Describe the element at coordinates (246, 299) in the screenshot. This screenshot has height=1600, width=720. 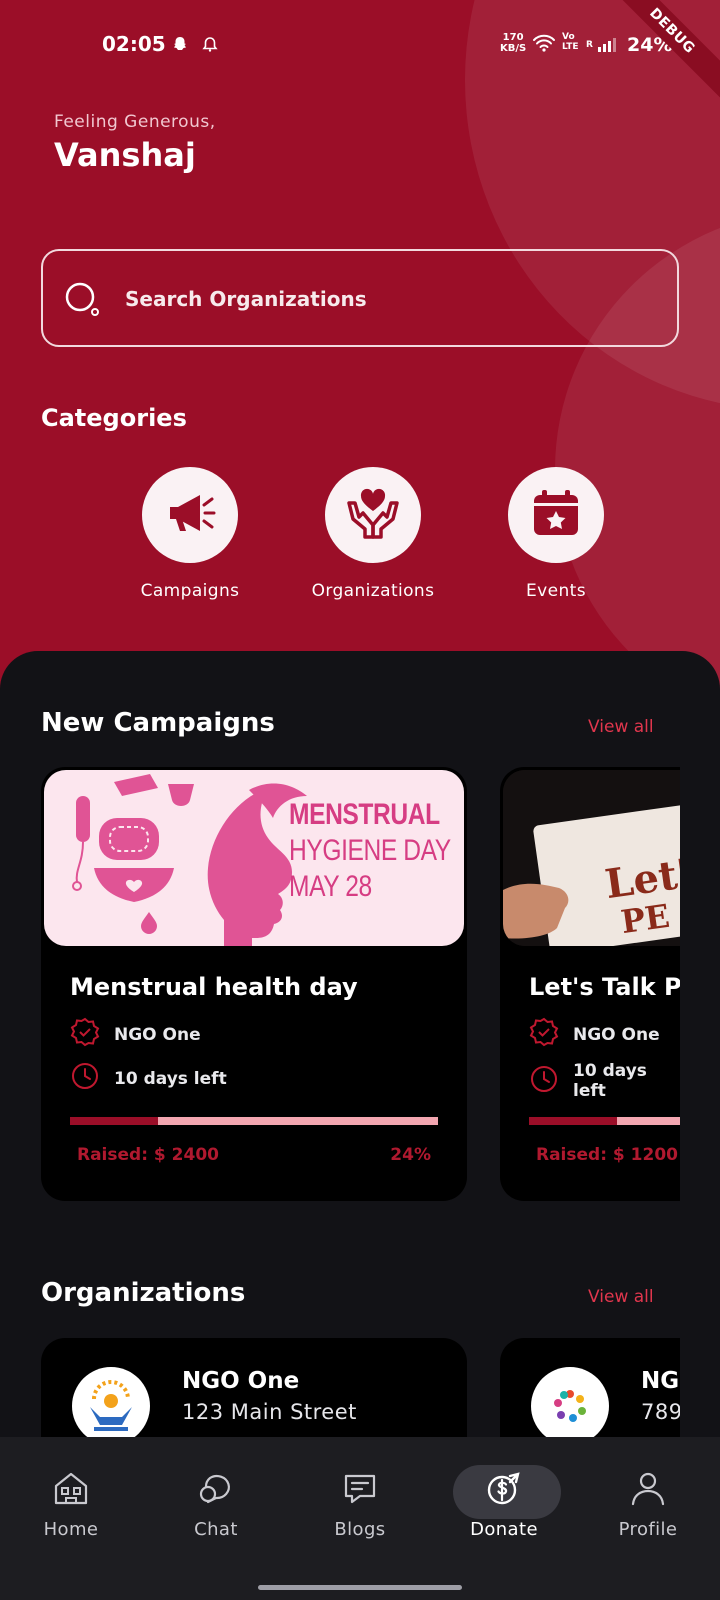
I see `search-placeholder: Search Organizations` at that location.